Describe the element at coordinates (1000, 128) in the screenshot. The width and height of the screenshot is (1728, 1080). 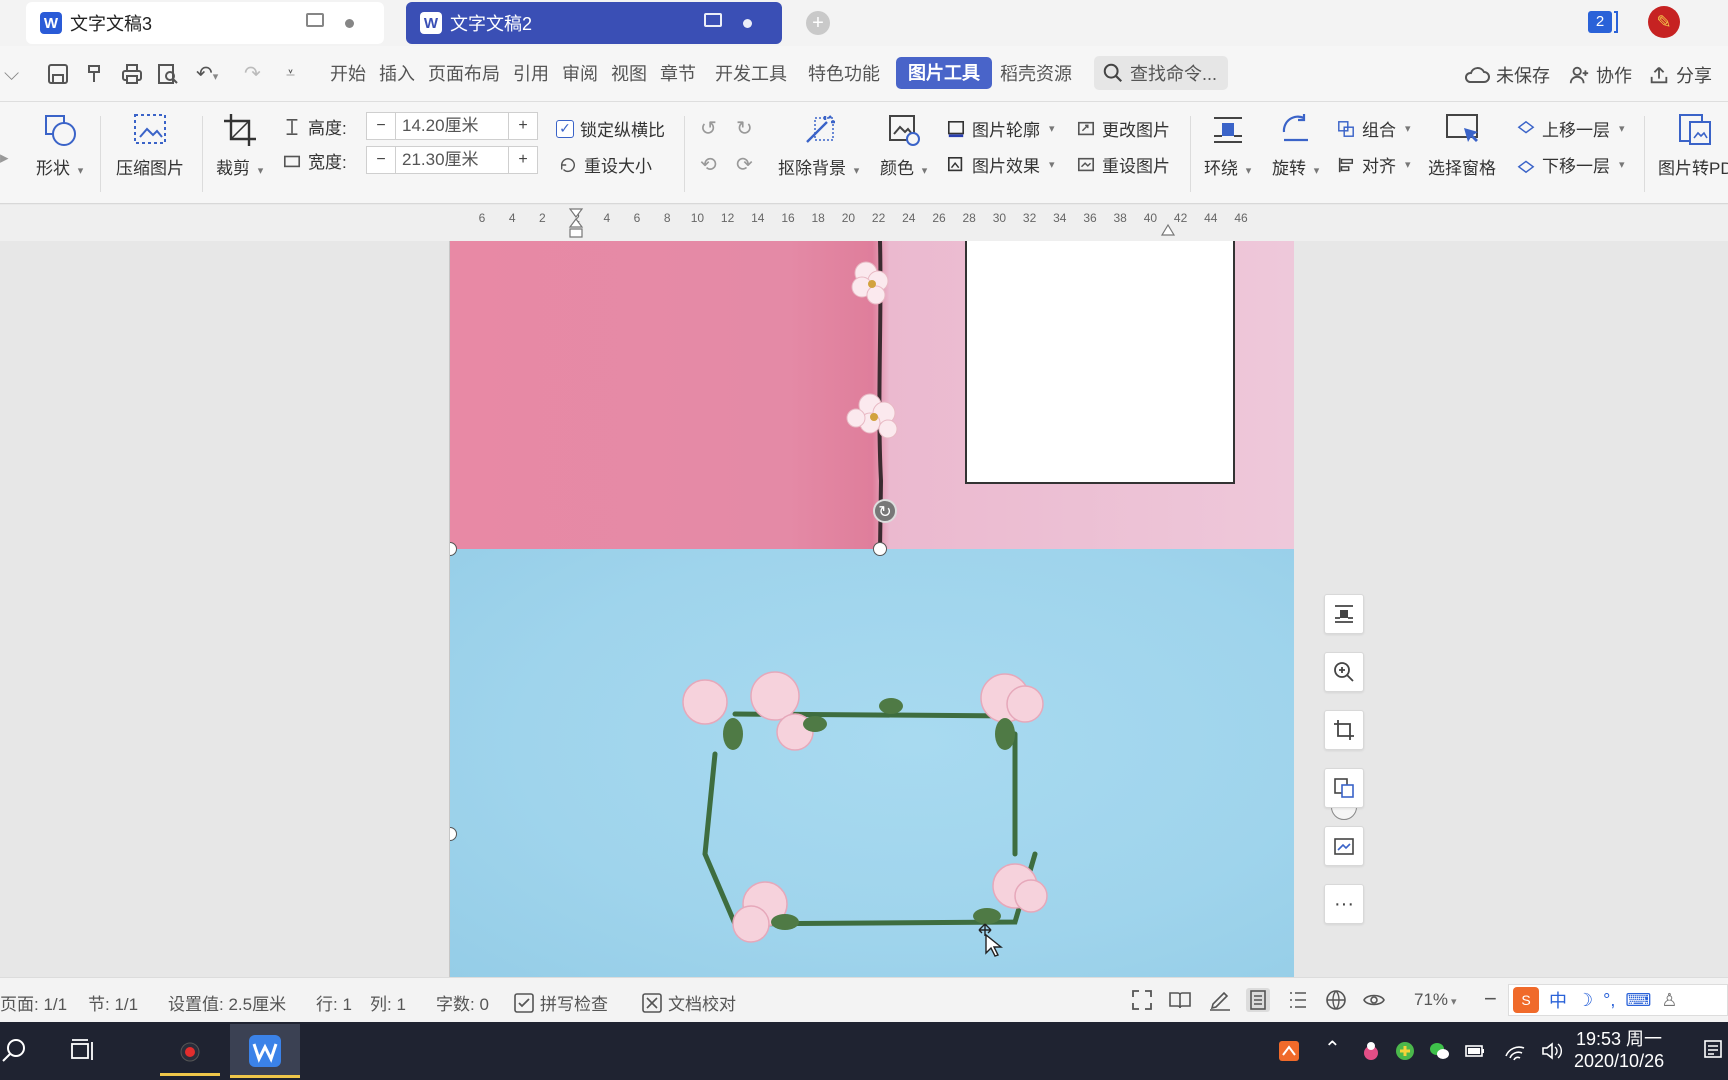
I see `picture-outline-button: 图片轮廓` at that location.